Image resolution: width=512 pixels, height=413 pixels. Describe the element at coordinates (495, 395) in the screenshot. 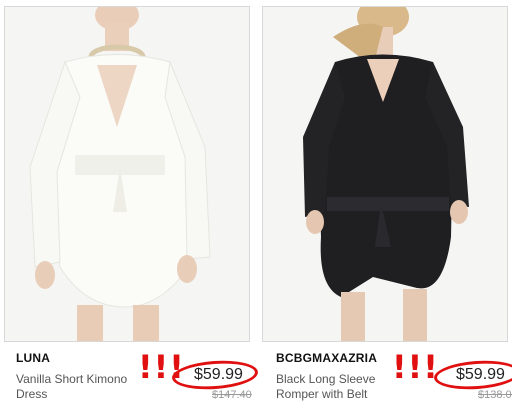

I see `original-price: $138.00` at that location.